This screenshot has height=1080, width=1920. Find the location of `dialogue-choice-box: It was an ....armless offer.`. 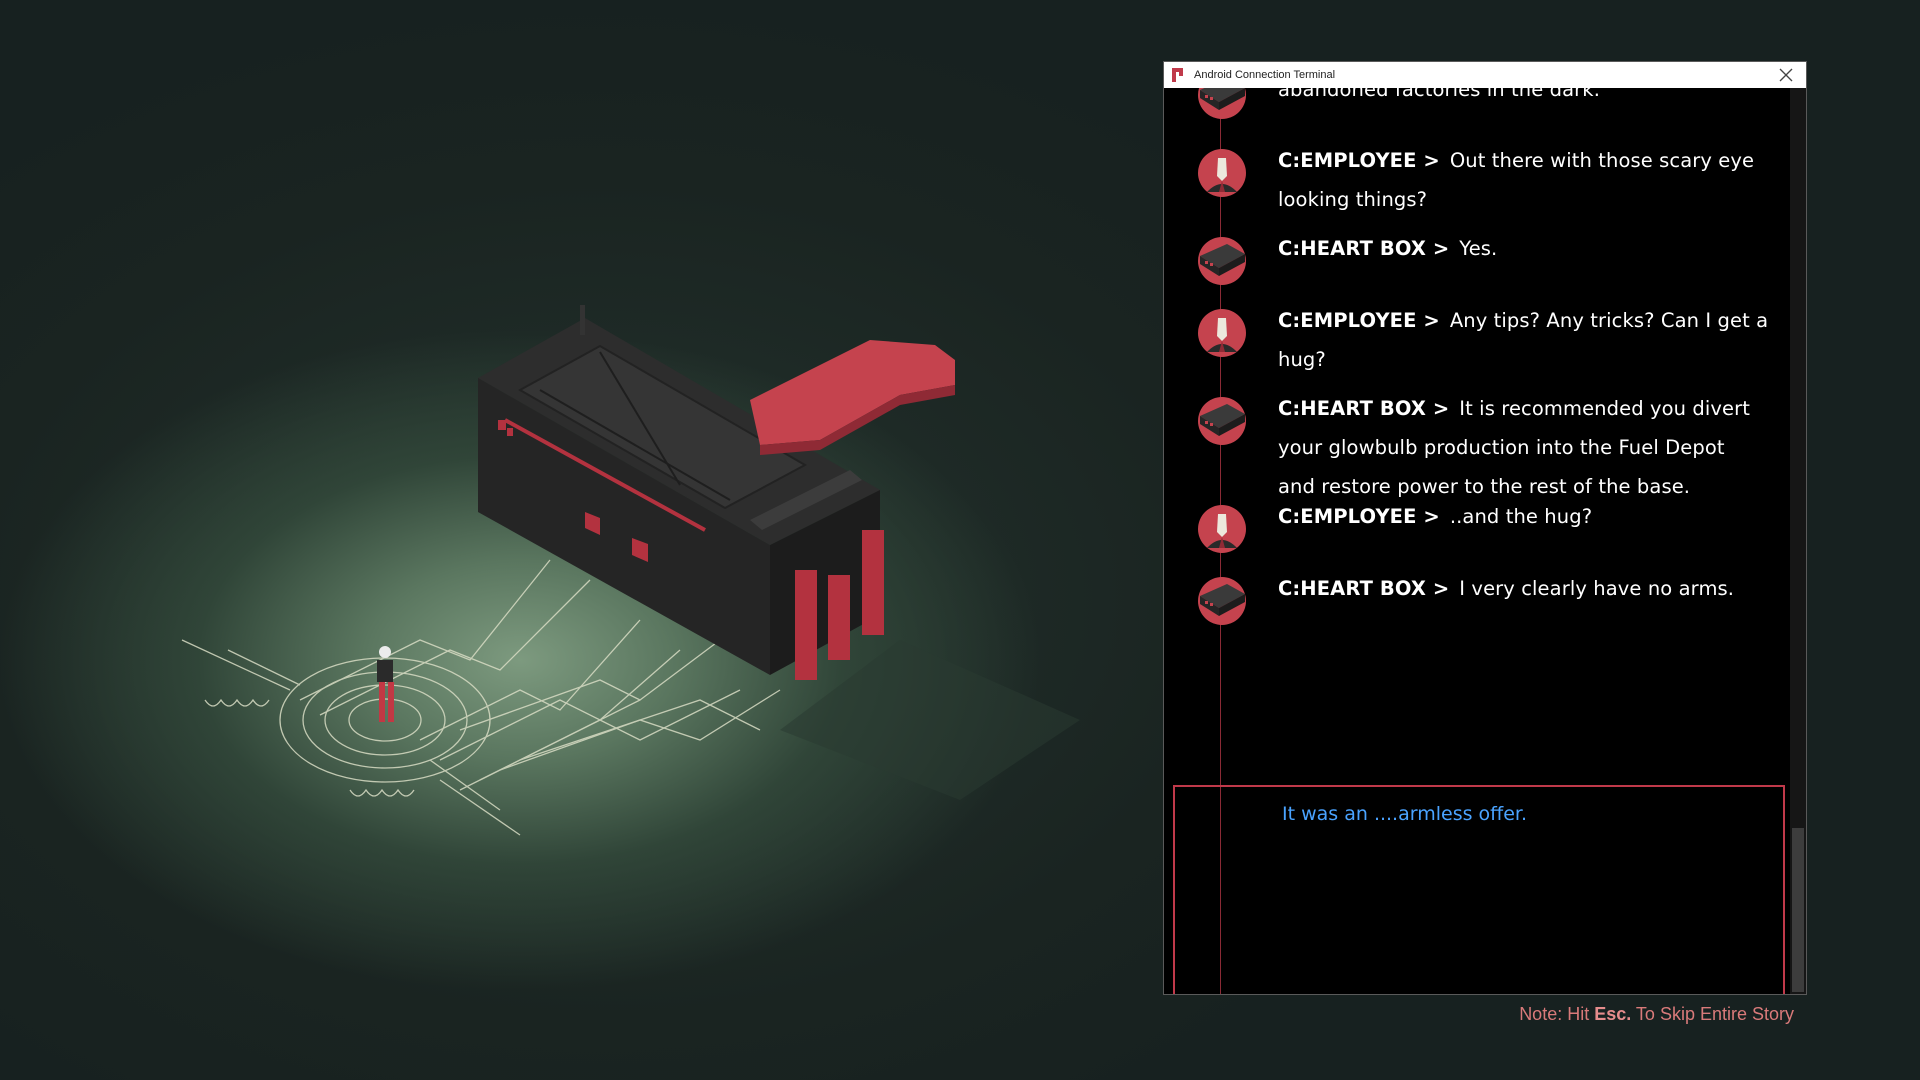

dialogue-choice-box: It was an ....armless offer. is located at coordinates (1479, 889).